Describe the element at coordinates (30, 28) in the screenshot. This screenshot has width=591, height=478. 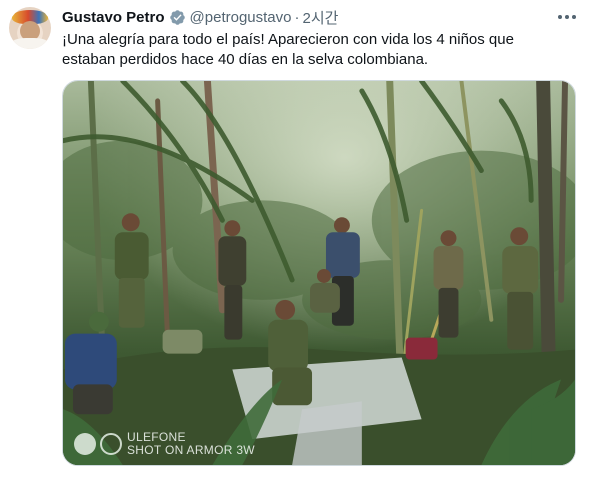
I see `avatar` at that location.